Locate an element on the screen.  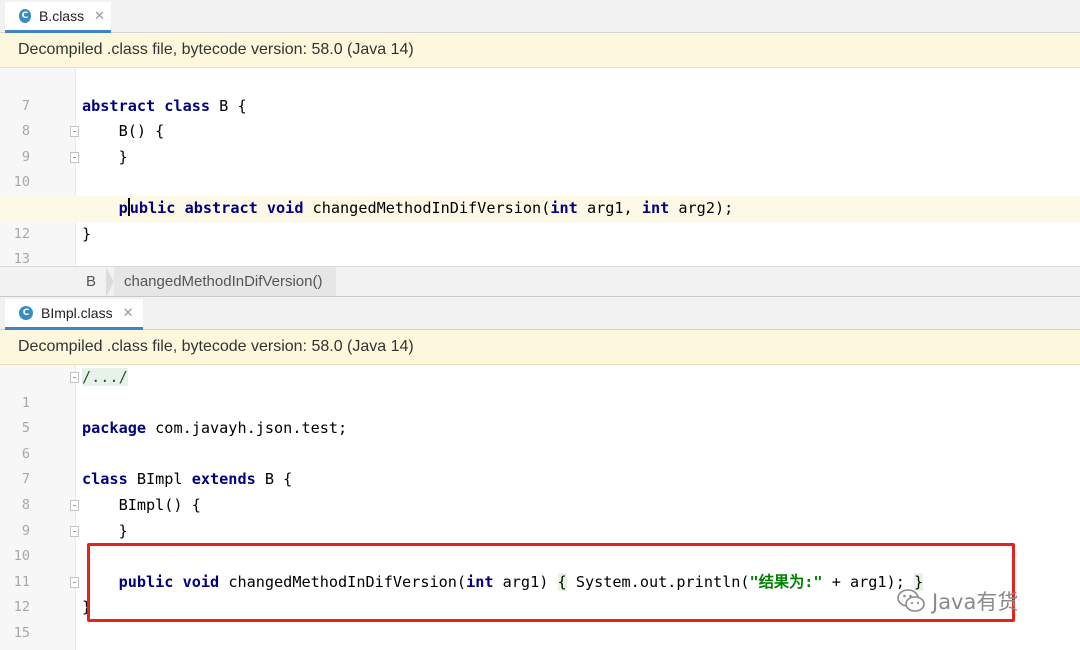
wechat-icon is located at coordinates (911, 600).